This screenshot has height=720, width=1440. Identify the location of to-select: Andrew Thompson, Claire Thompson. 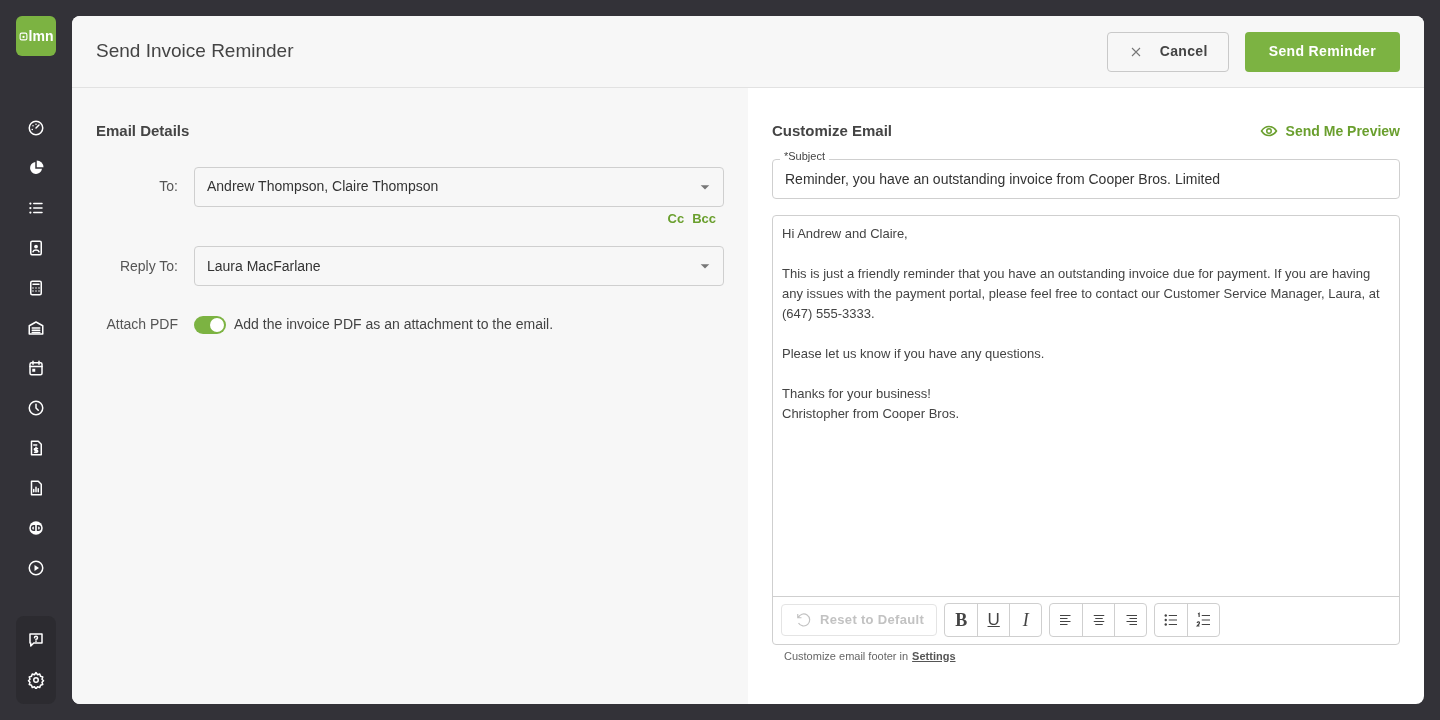
(459, 186).